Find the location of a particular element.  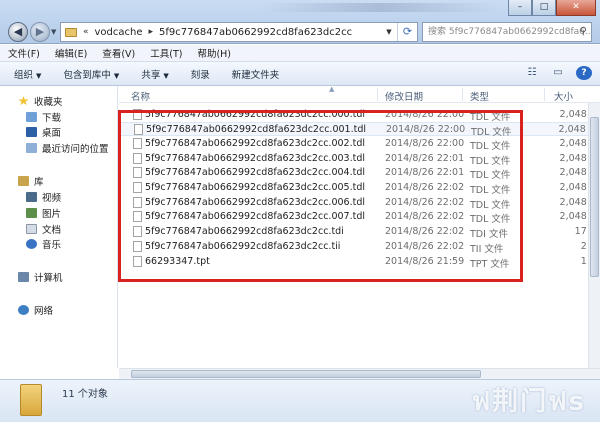

file-name: 5f9c776847ab0662992cd8fa623dc2cc.006.tdl is located at coordinates (255, 202).